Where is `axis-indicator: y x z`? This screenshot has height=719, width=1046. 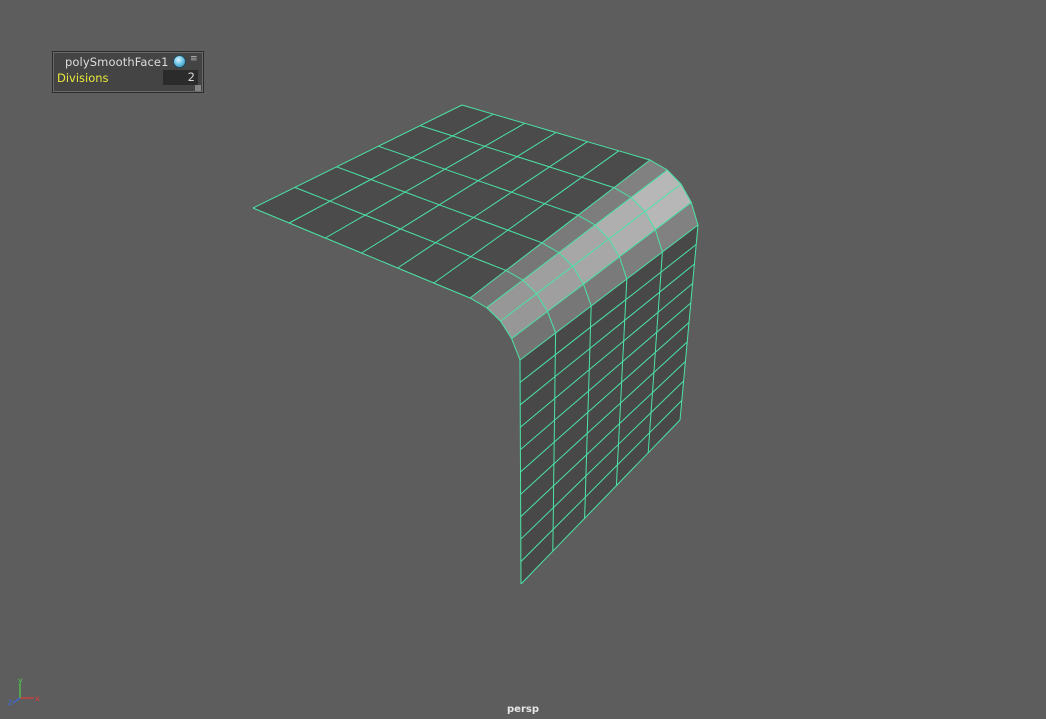
axis-indicator: y x z is located at coordinates (24, 691).